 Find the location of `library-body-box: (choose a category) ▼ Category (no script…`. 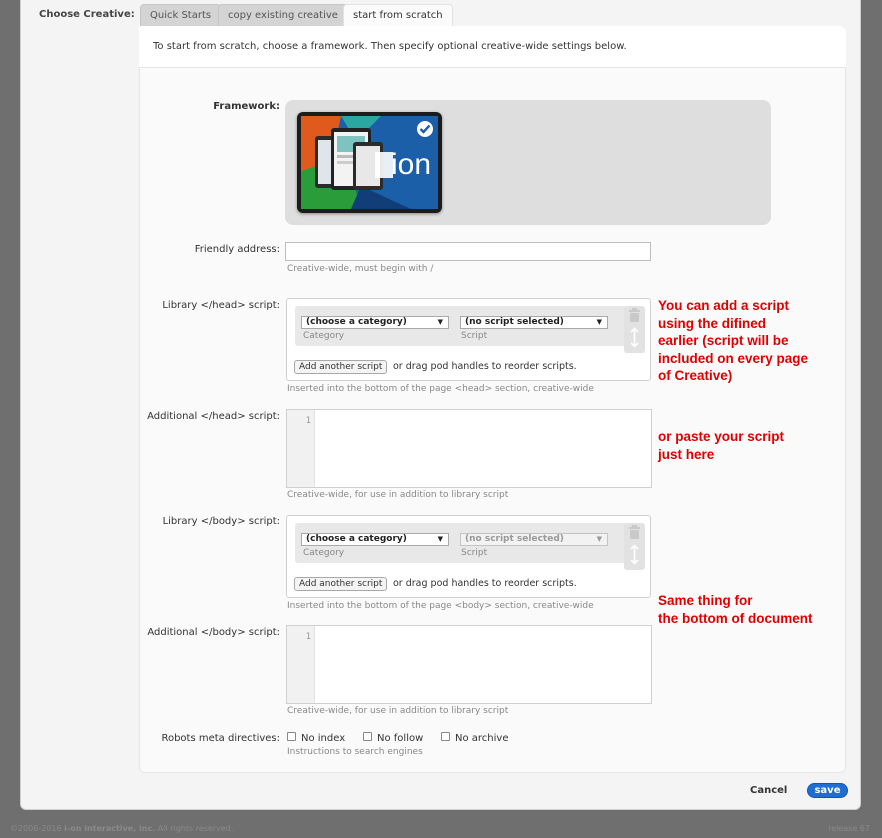

library-body-box: (choose a category) ▼ Category (no script… is located at coordinates (468, 556).